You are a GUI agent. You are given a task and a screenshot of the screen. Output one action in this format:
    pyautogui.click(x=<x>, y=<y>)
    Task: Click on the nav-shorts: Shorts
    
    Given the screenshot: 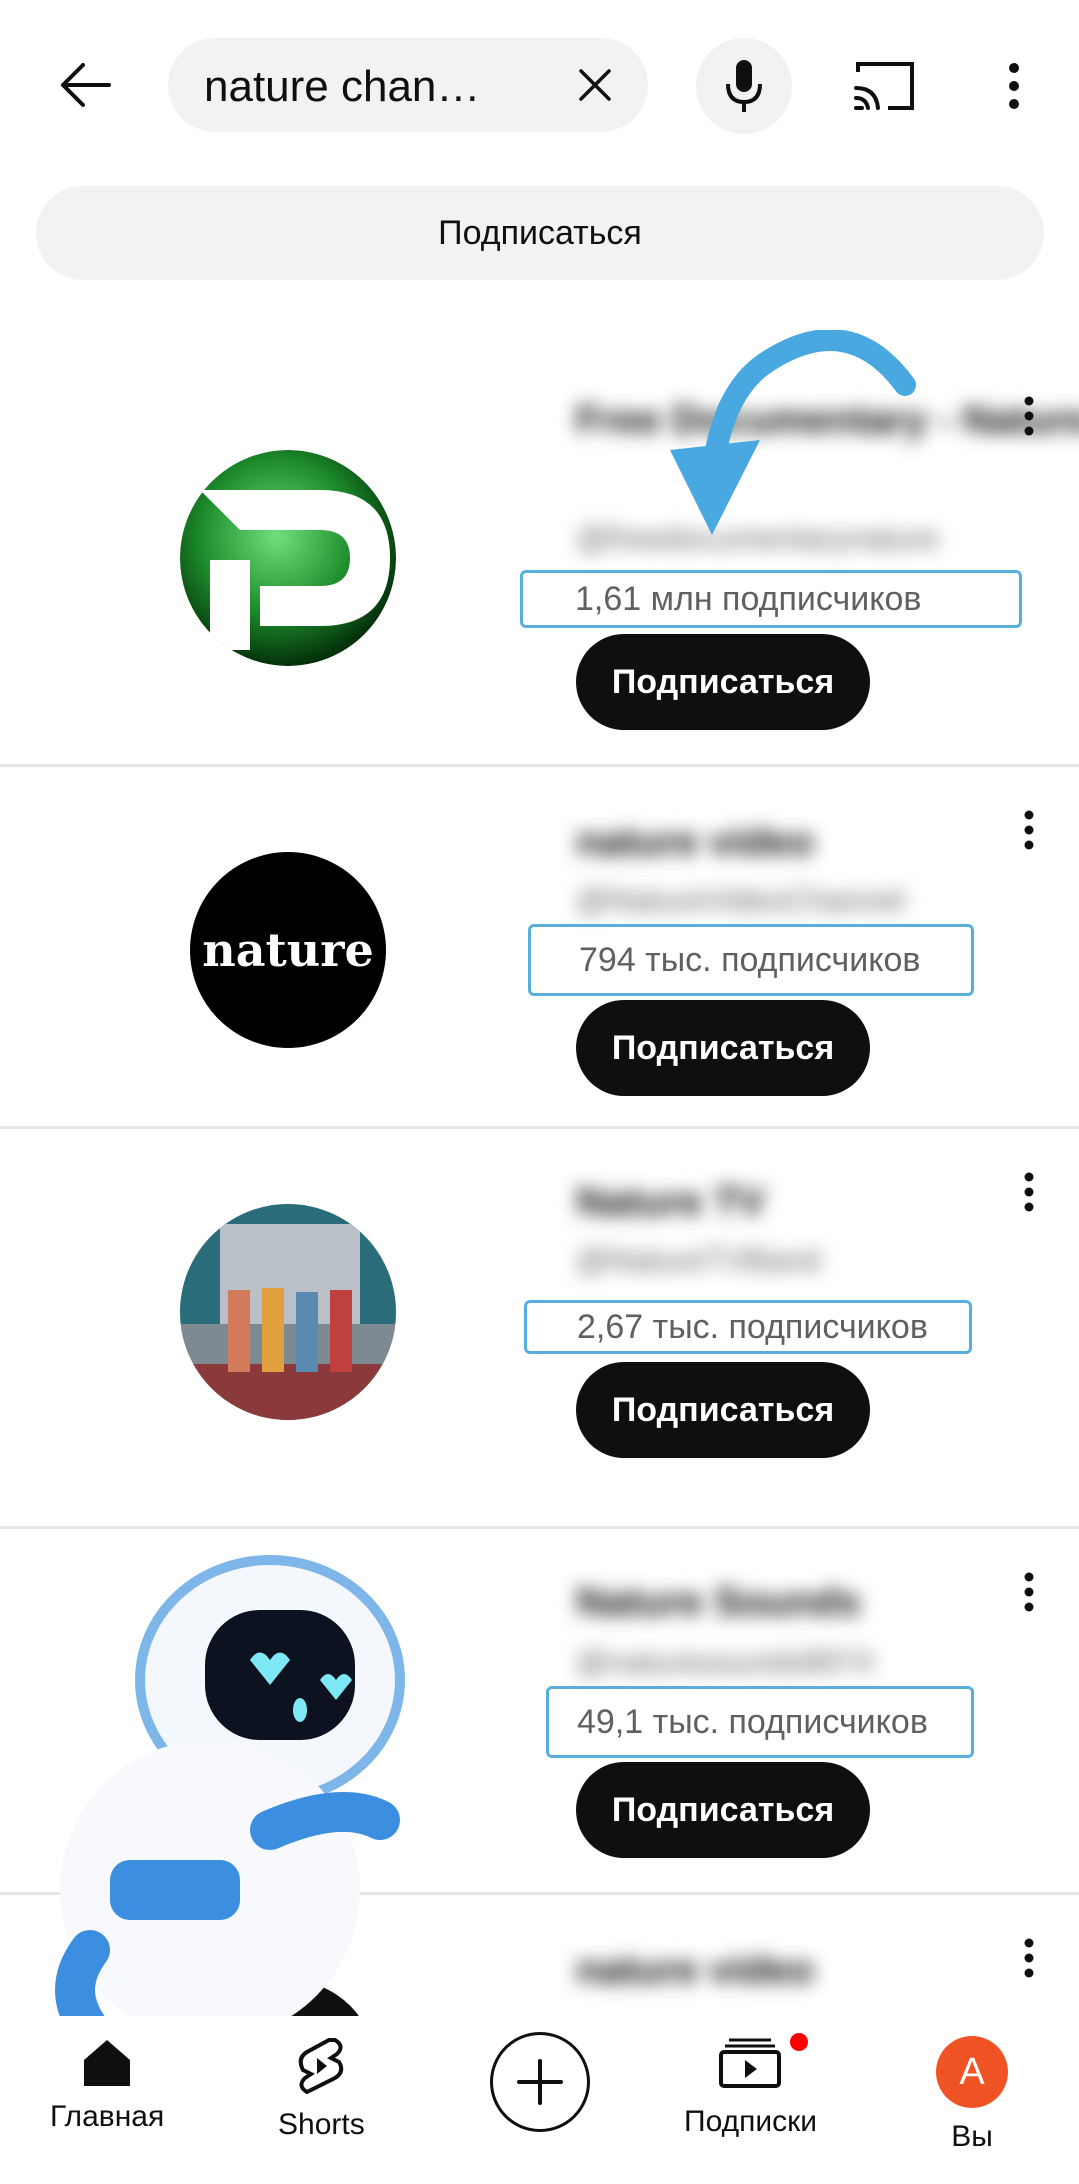 What is the action you would take?
    pyautogui.click(x=321, y=2089)
    